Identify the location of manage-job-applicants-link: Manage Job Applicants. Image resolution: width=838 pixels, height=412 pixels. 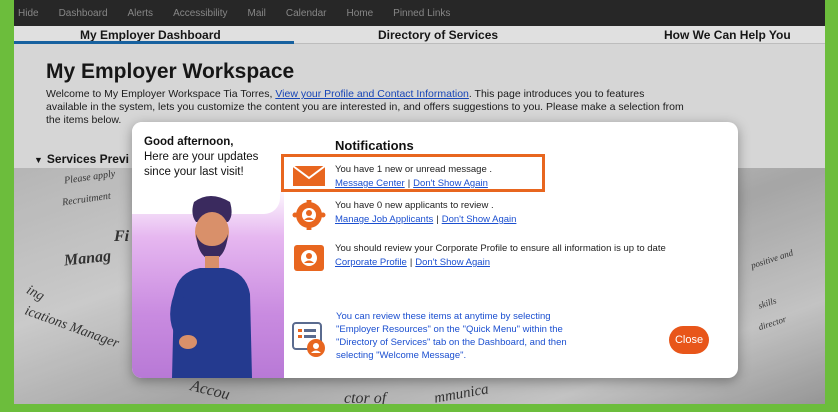
(384, 219).